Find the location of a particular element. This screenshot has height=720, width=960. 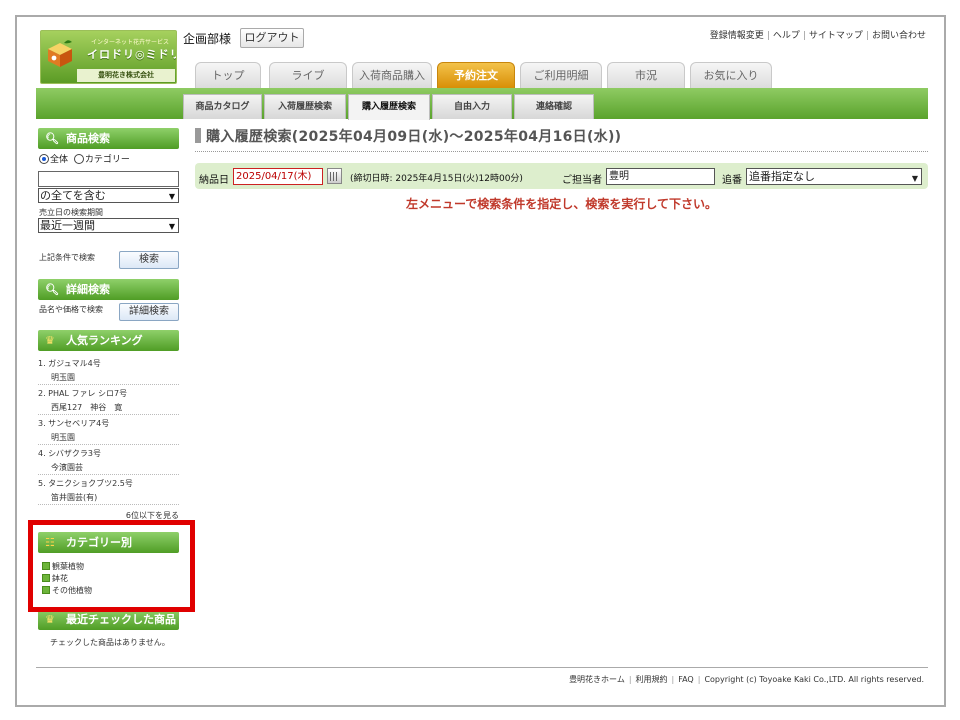

search-scope: 全体 カテゴリー is located at coordinates (84, 158).